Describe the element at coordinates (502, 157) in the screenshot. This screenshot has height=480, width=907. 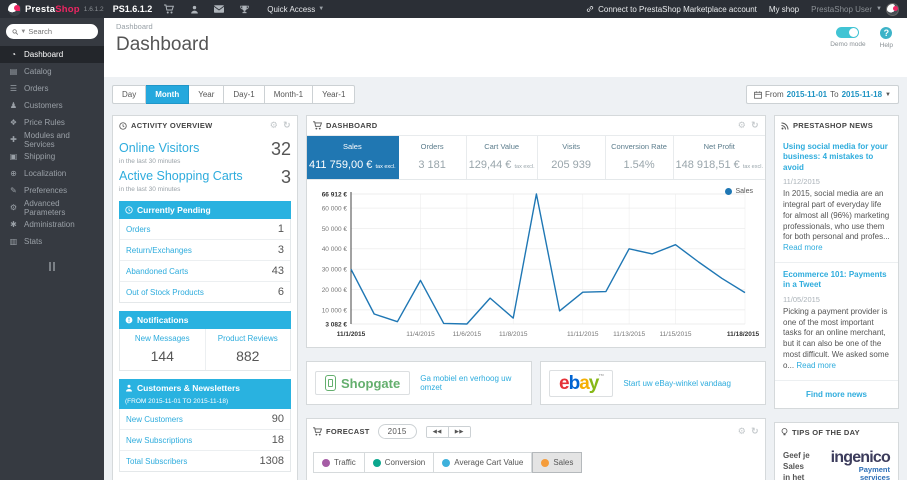
I see `metric-tab-cart-value: Cart Value 129,44 € tax excl.` at that location.